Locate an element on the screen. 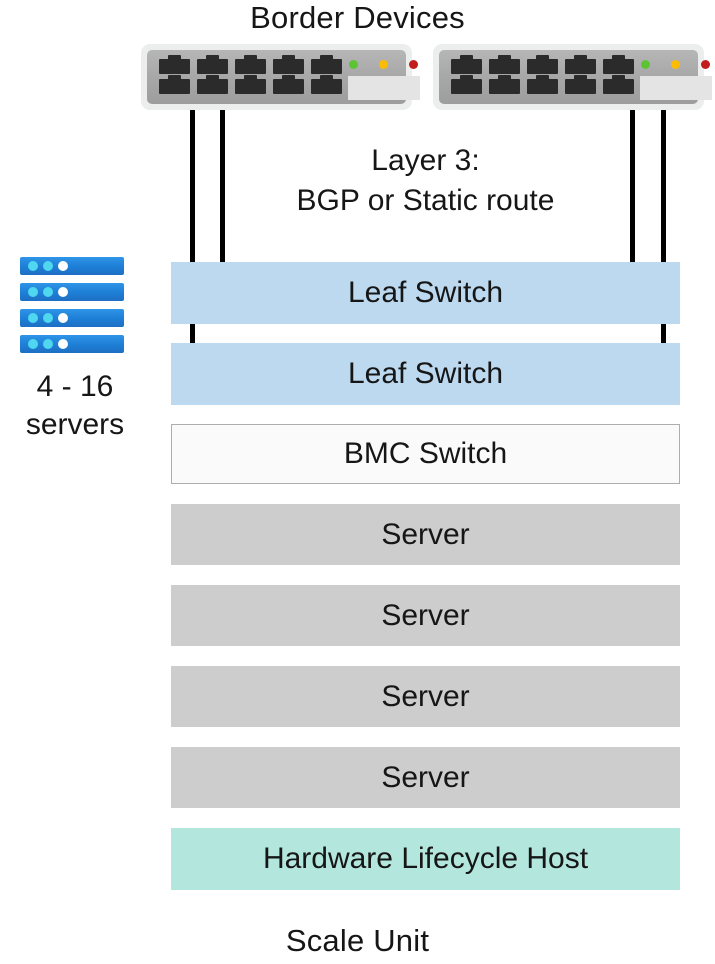 Image resolution: width=715 pixels, height=964 pixels. layer3-annotation: Layer 3: BGP or Static route is located at coordinates (425, 181).